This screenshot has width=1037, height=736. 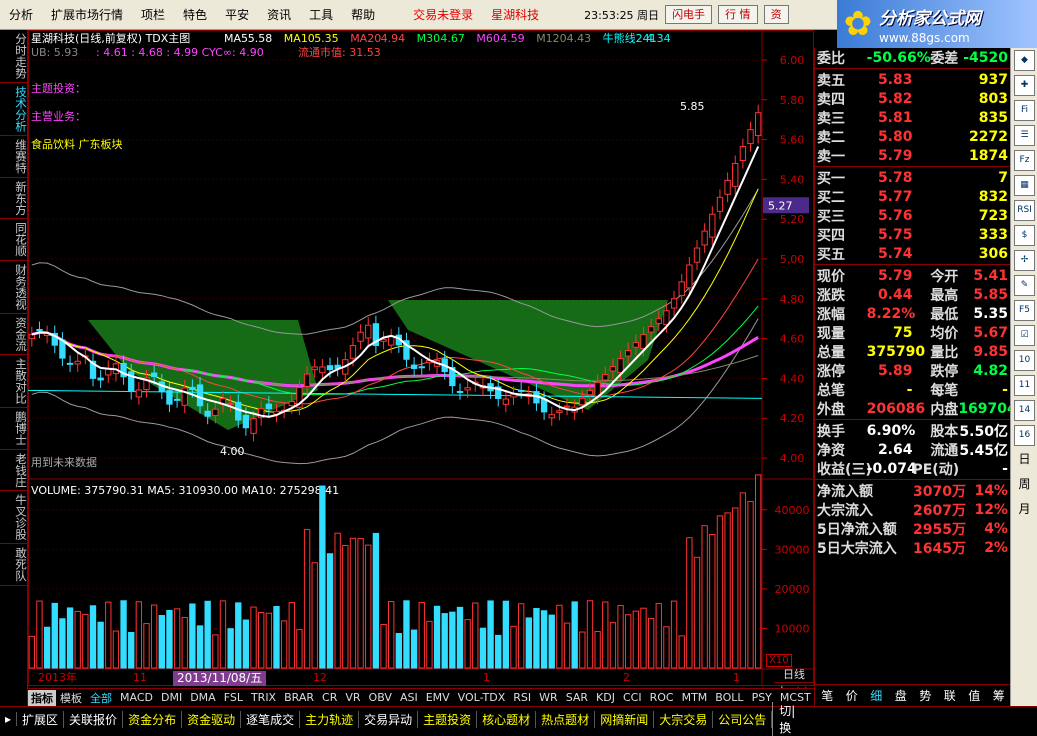 I want to click on left-tab-7: 主散对比, so click(x=14, y=381).